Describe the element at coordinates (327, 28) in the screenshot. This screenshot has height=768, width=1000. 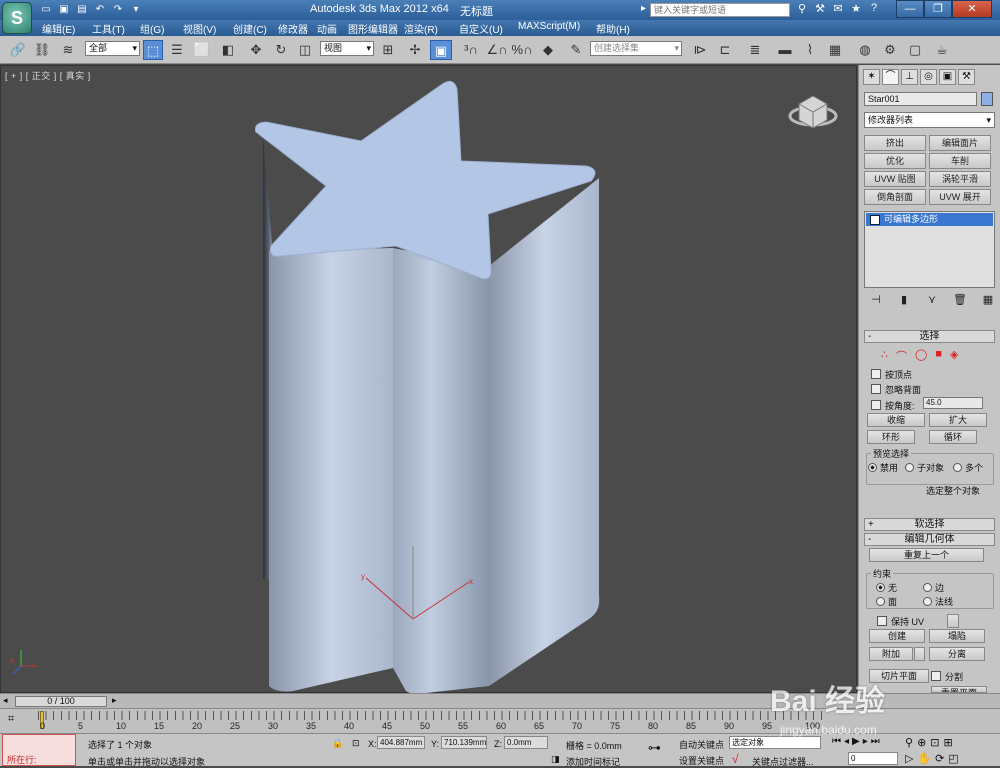
I see `menu-animation: 动画` at that location.